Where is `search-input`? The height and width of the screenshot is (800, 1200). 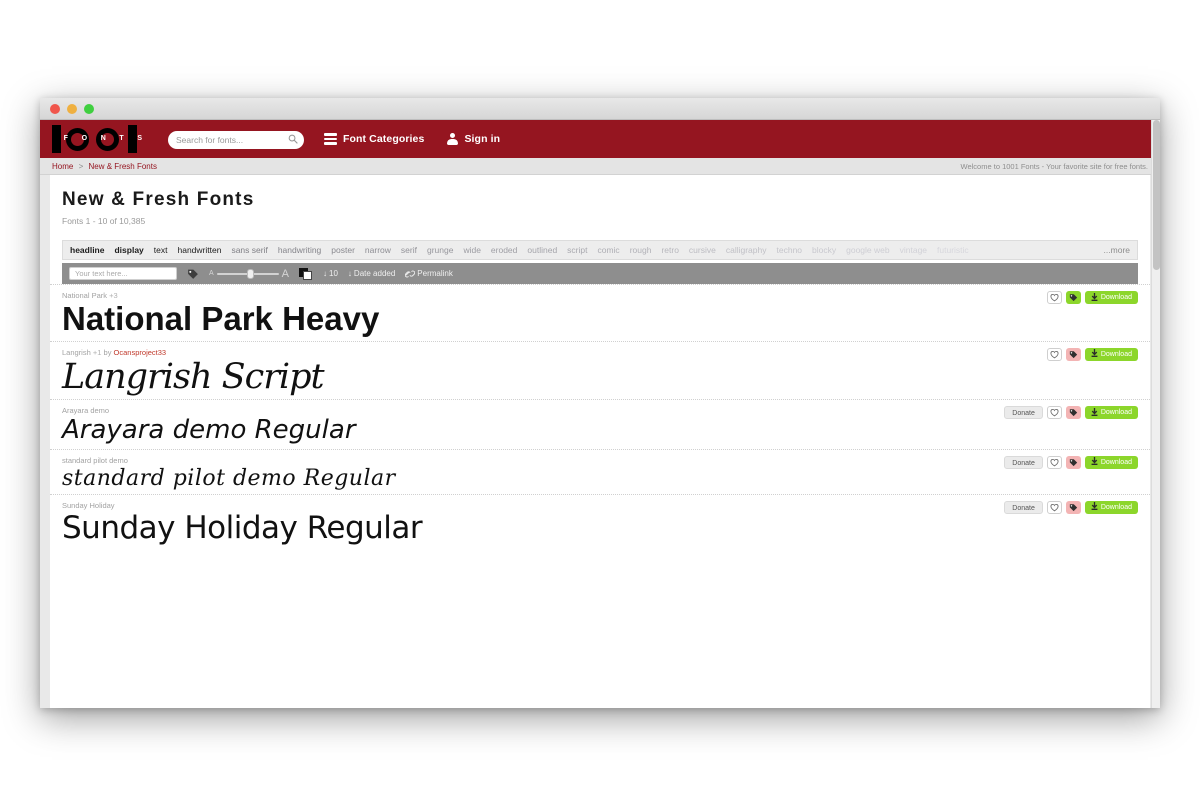
search-input is located at coordinates (236, 140).